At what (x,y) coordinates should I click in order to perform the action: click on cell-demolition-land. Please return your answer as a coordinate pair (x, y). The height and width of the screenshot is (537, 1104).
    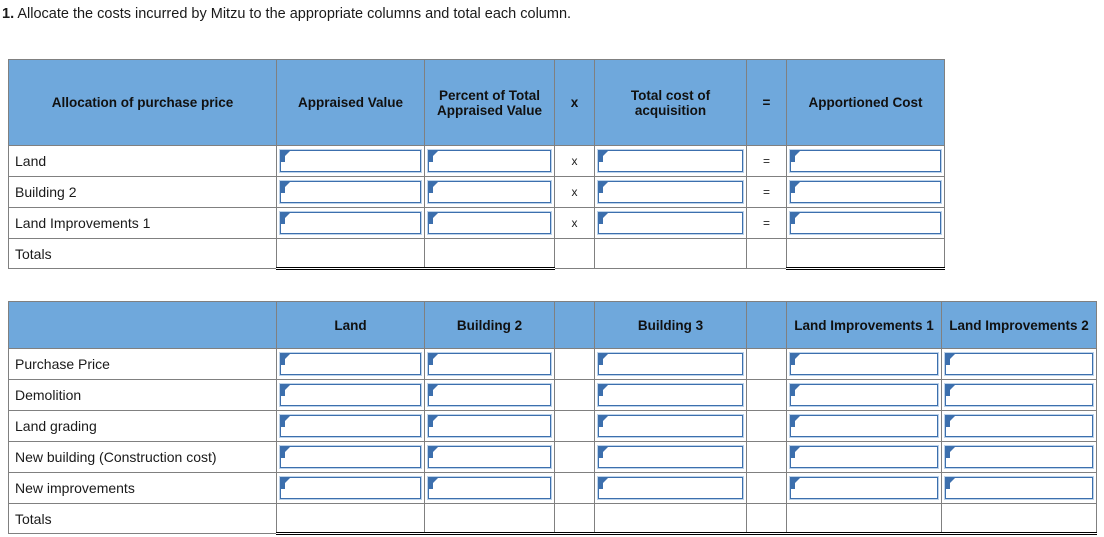
    Looking at the image, I should click on (350, 395).